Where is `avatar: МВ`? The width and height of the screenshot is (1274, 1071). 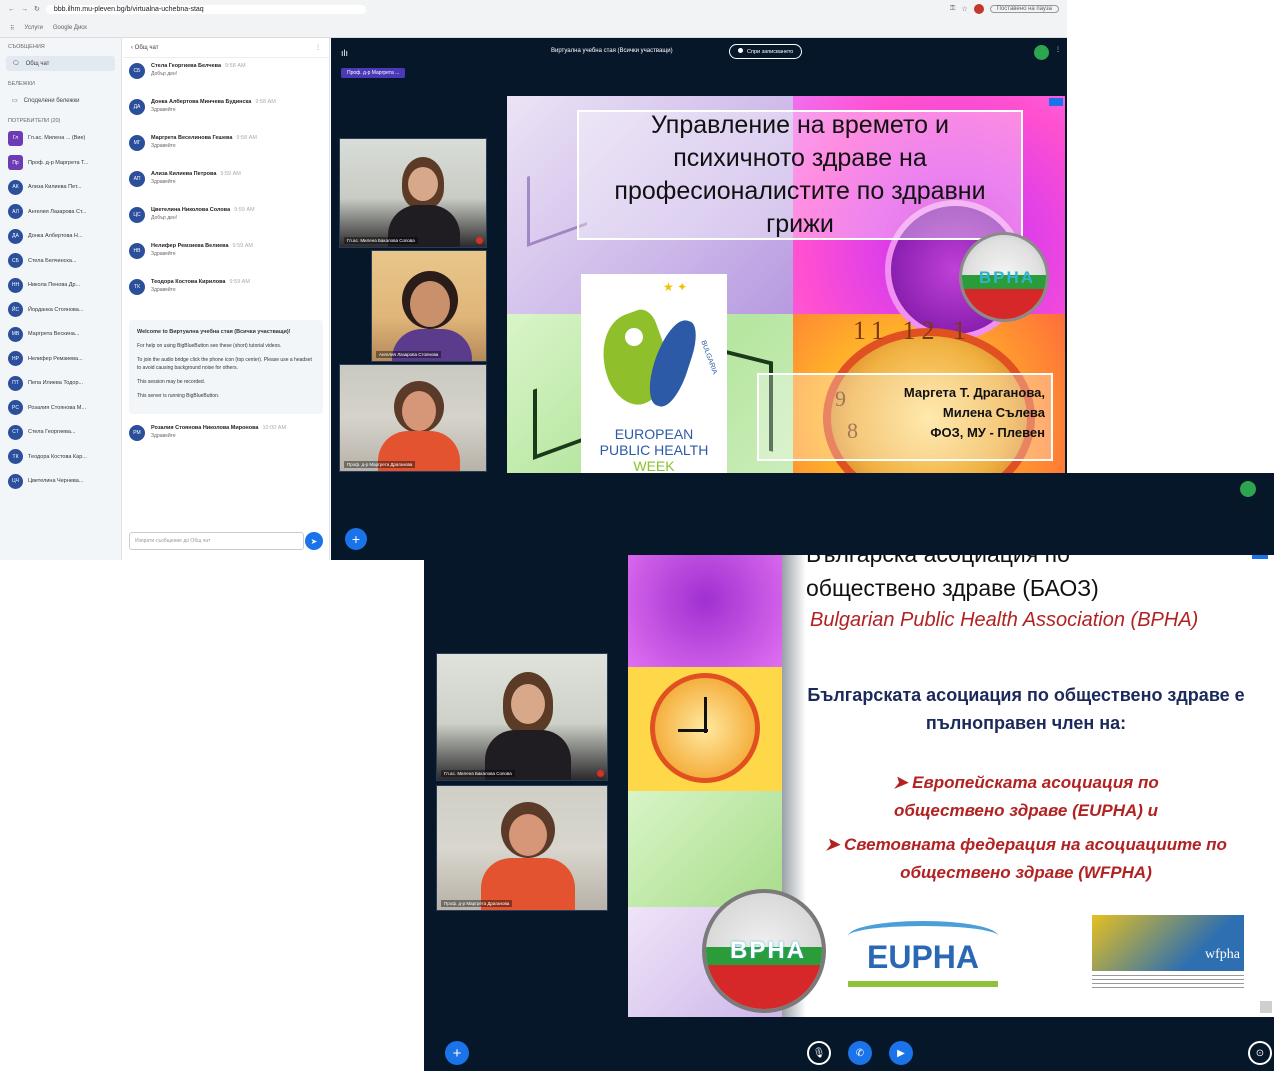
avatar: МВ is located at coordinates (15, 334).